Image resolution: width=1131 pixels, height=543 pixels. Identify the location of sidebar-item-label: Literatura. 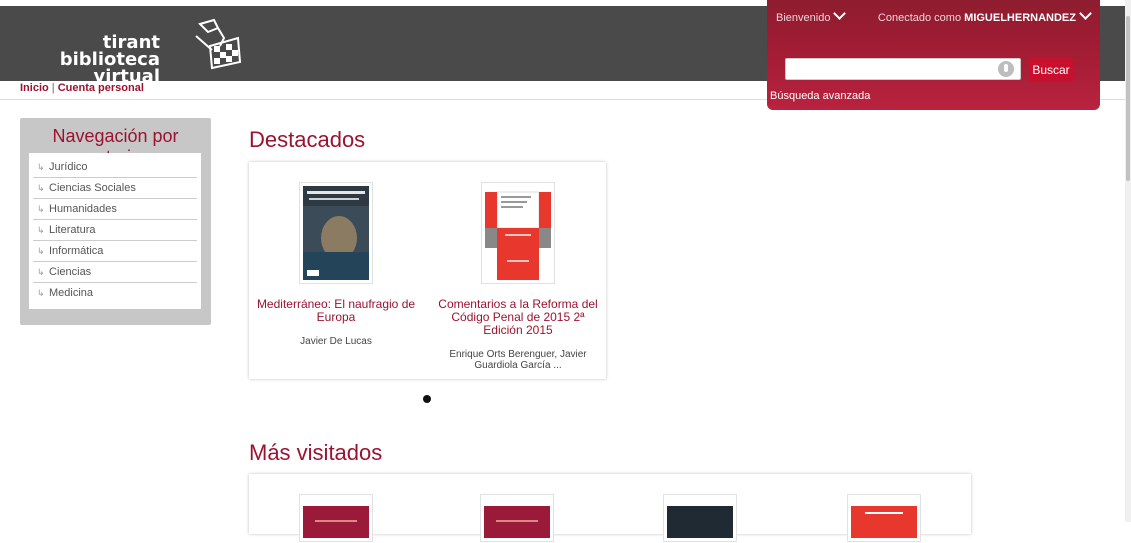
(72, 230).